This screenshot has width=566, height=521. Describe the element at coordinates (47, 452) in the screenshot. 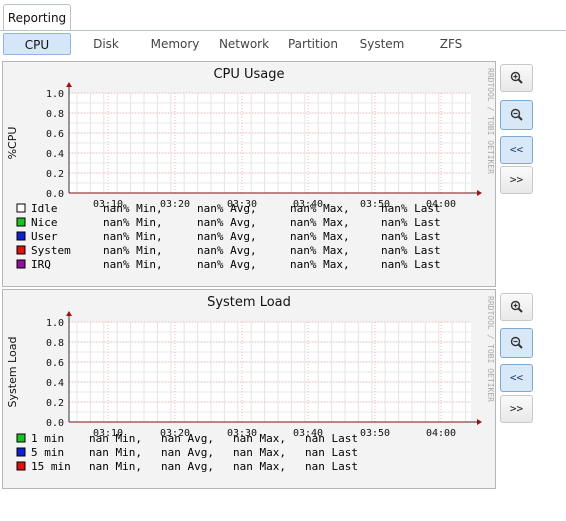

I see `legend-name: 5 min` at that location.